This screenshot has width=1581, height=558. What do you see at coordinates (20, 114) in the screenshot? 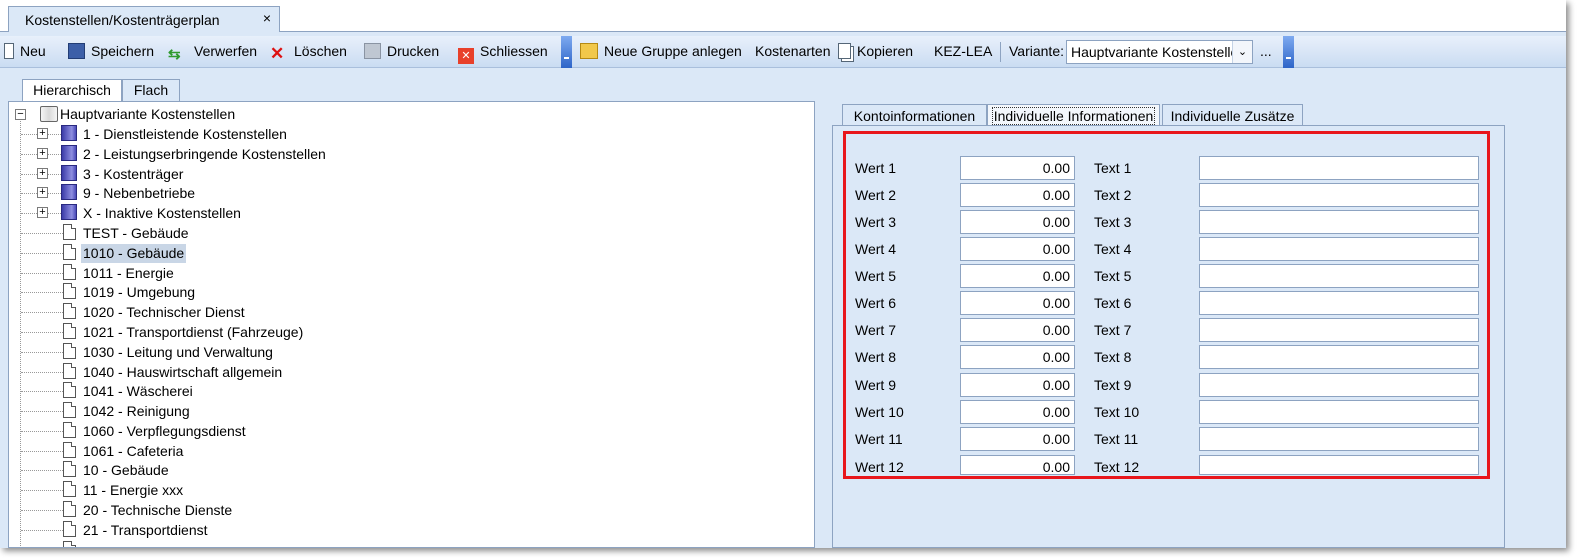
I see `root-collapse-icon: −` at bounding box center [20, 114].